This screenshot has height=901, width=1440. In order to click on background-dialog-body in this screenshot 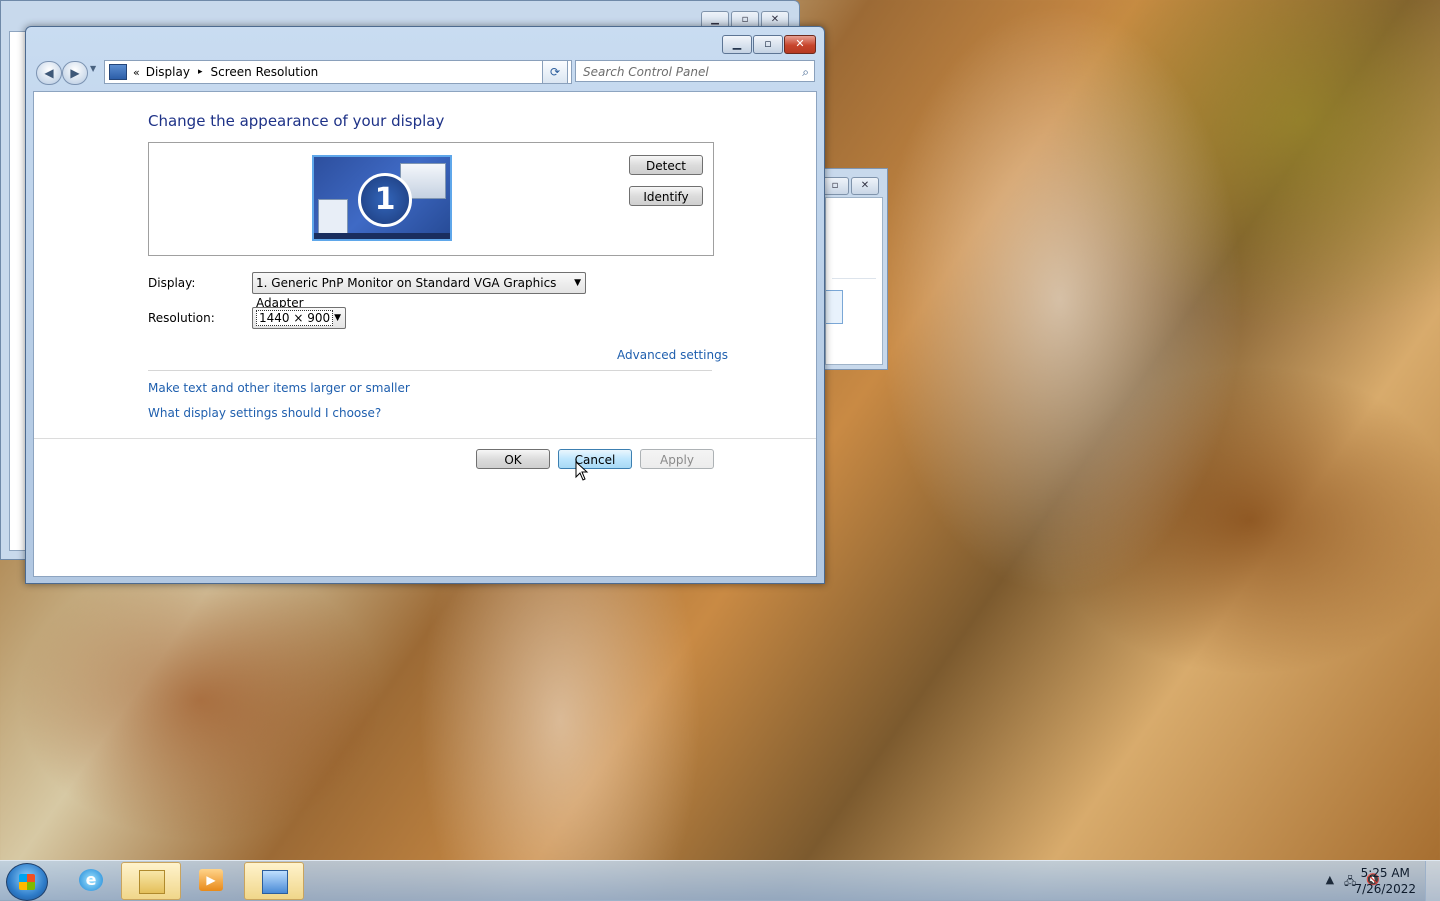, I will do `click(854, 281)`.